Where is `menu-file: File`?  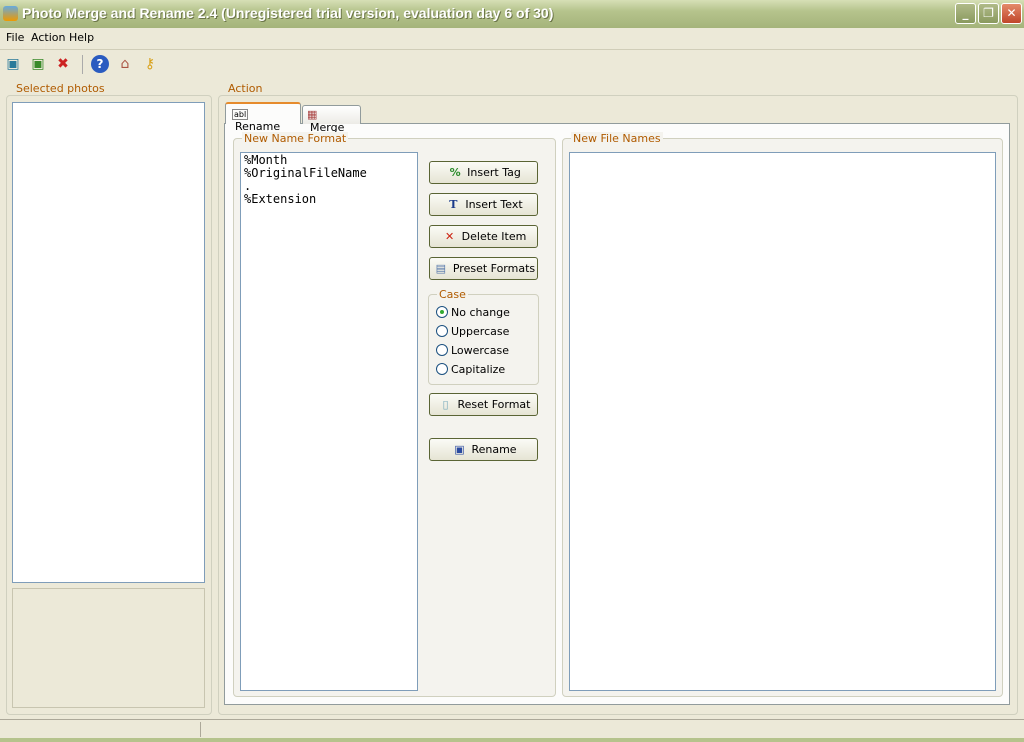 menu-file: File is located at coordinates (15, 37).